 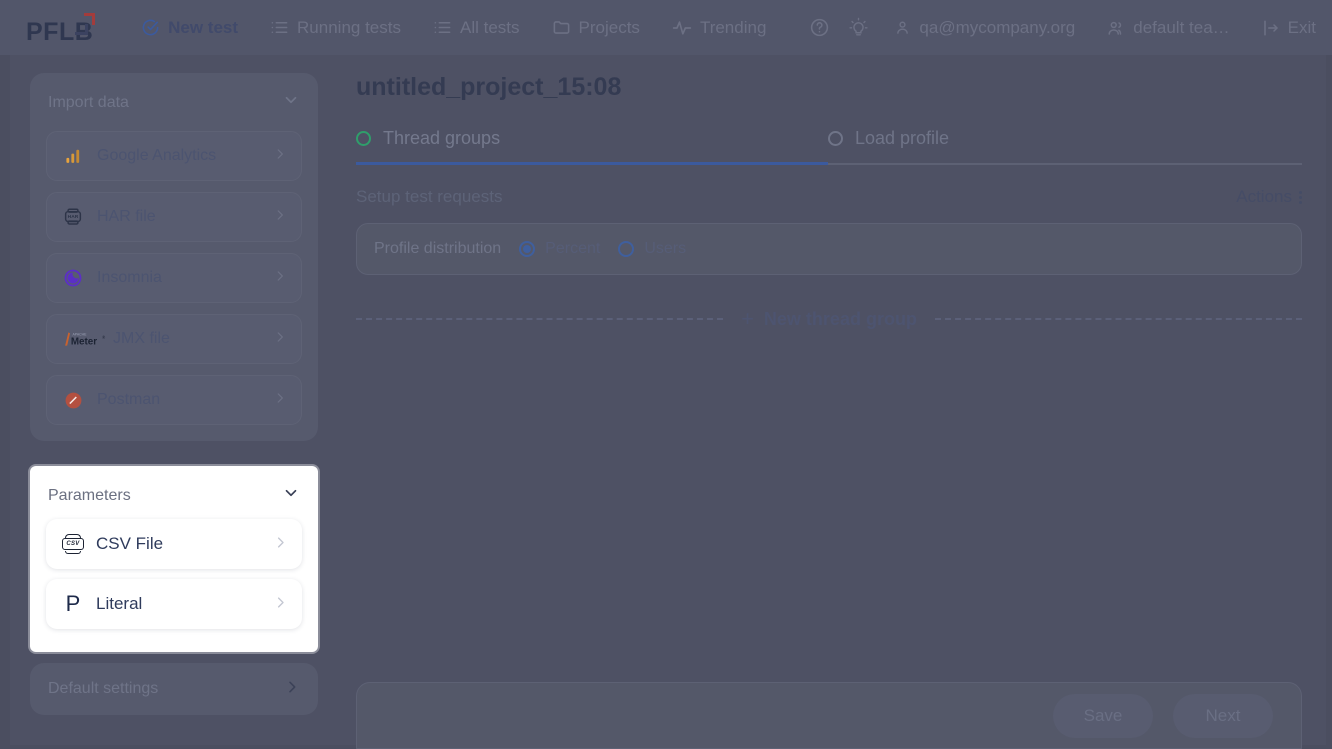 I want to click on nav-label: Trending, so click(x=733, y=27).